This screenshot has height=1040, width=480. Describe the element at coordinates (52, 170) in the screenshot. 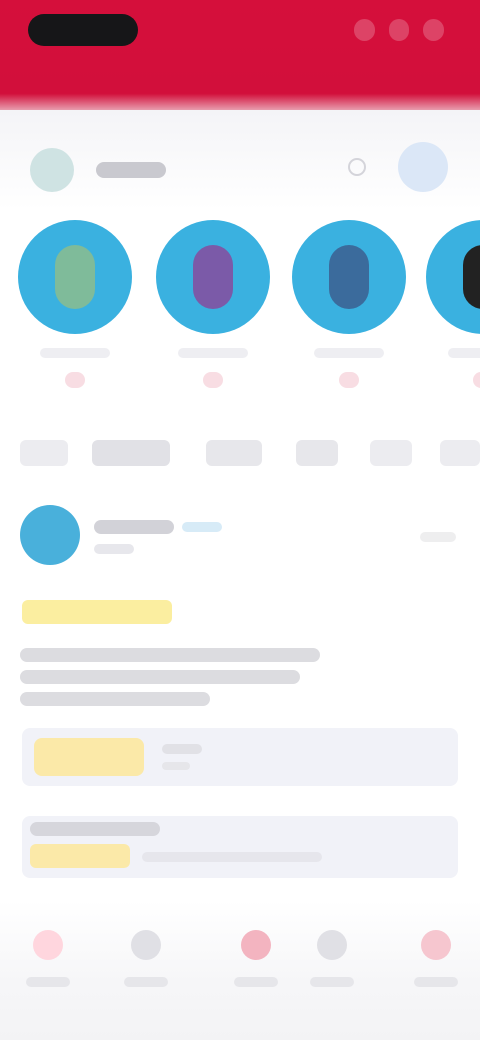

I see `user-avatar` at that location.